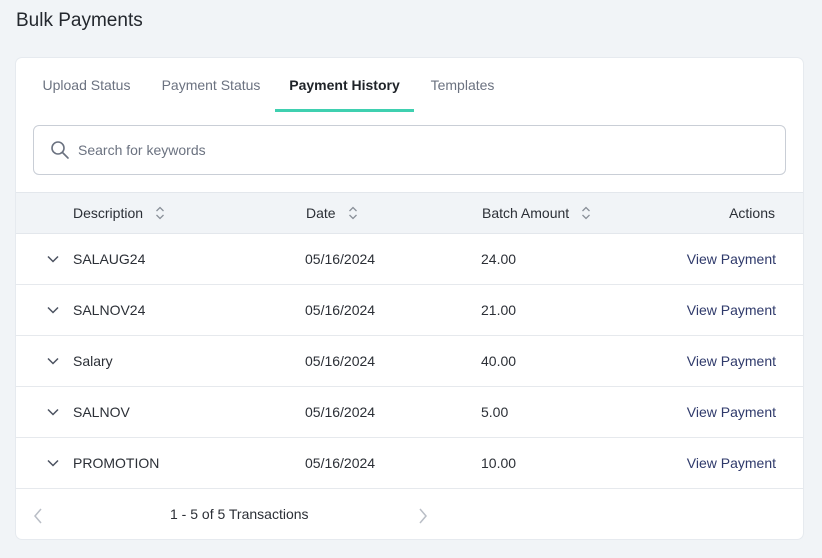 Image resolution: width=822 pixels, height=558 pixels. I want to click on chevron-right-icon, so click(423, 516).